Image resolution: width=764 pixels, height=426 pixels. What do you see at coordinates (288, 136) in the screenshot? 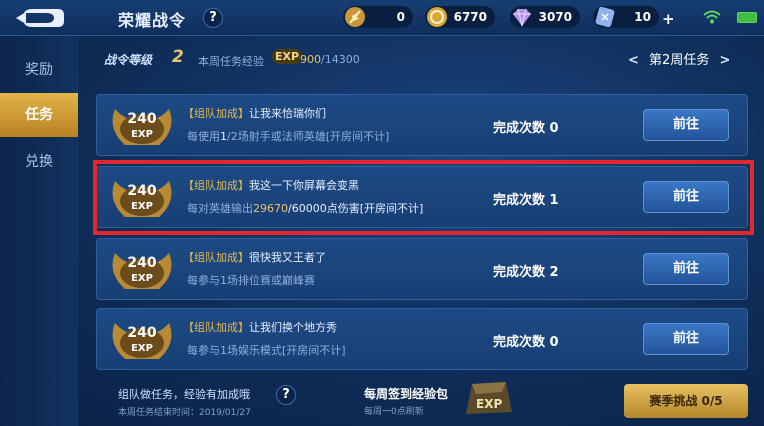
I see `task-description: 每使用1/2场射手或法师英雄[开房间不计]` at bounding box center [288, 136].